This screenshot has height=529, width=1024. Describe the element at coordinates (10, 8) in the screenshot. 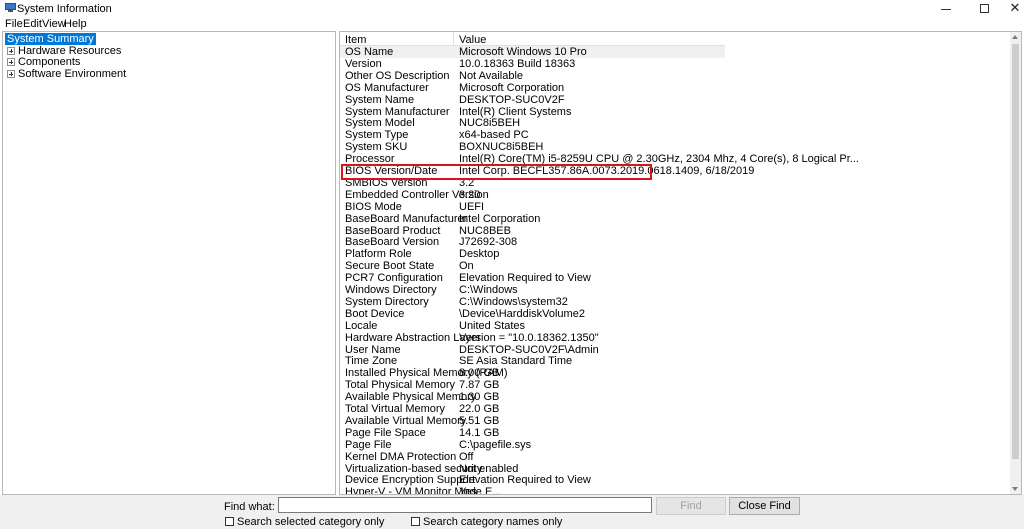

I see `system-information-app-icon` at that location.